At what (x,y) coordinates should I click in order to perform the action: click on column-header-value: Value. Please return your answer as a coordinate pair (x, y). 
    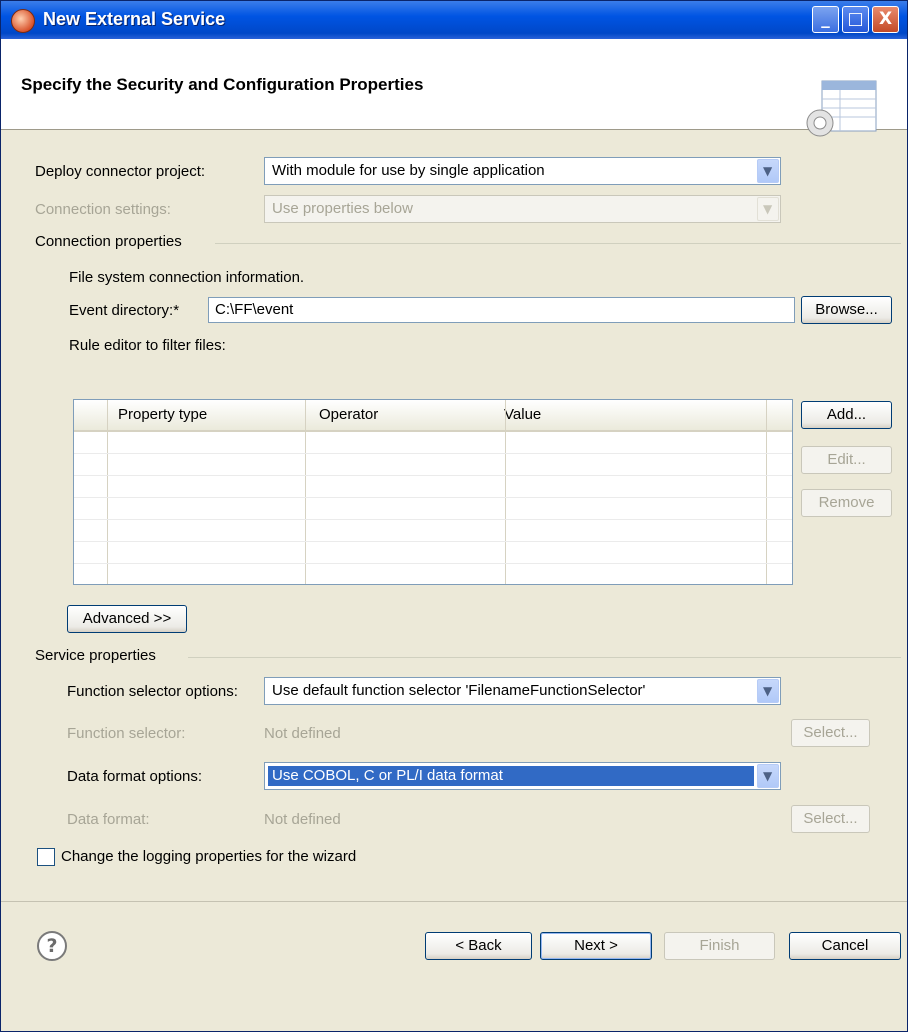
    Looking at the image, I should click on (522, 414).